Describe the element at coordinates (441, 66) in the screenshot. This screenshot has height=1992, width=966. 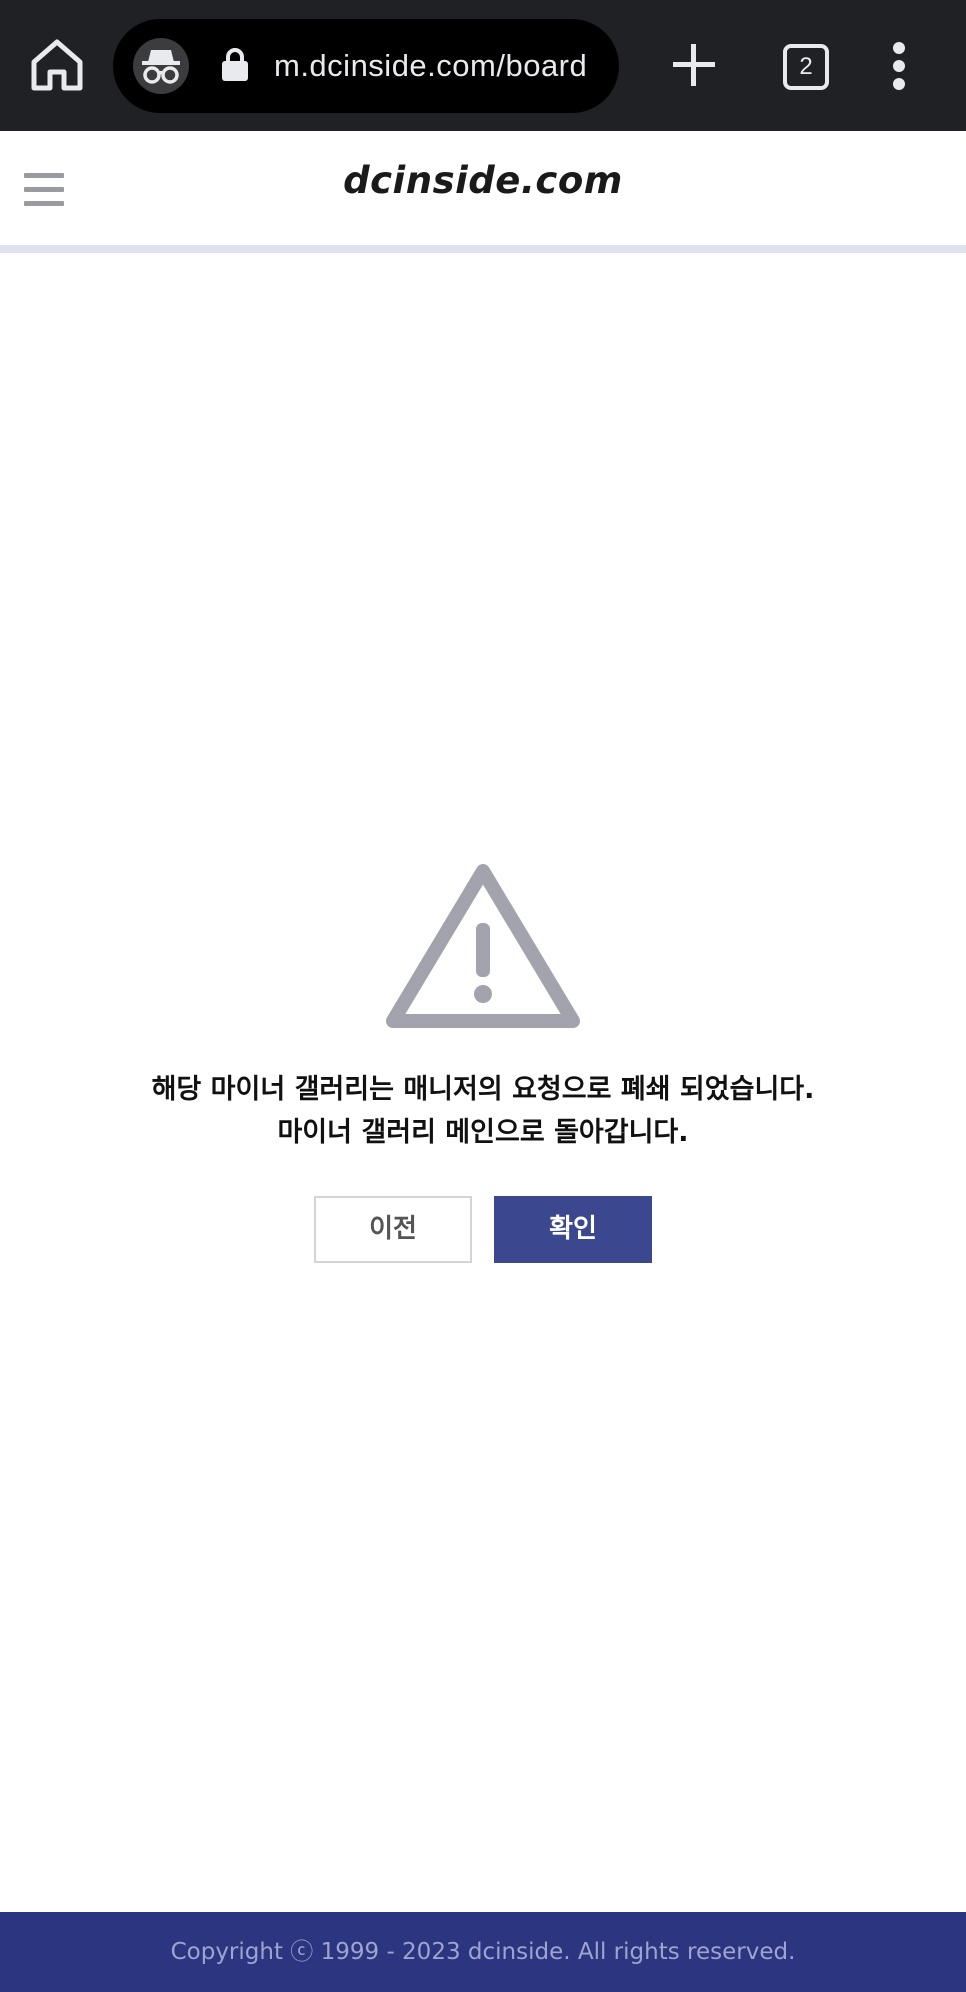
I see `url-text: m.dcinside.com/board` at that location.